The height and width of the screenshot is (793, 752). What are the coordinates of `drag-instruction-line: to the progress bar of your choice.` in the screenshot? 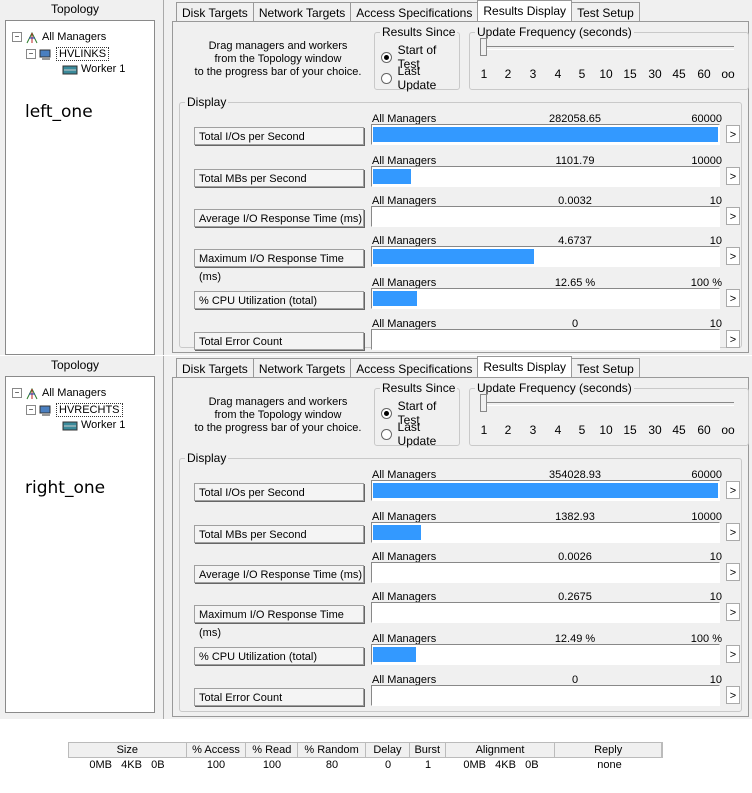 It's located at (278, 72).